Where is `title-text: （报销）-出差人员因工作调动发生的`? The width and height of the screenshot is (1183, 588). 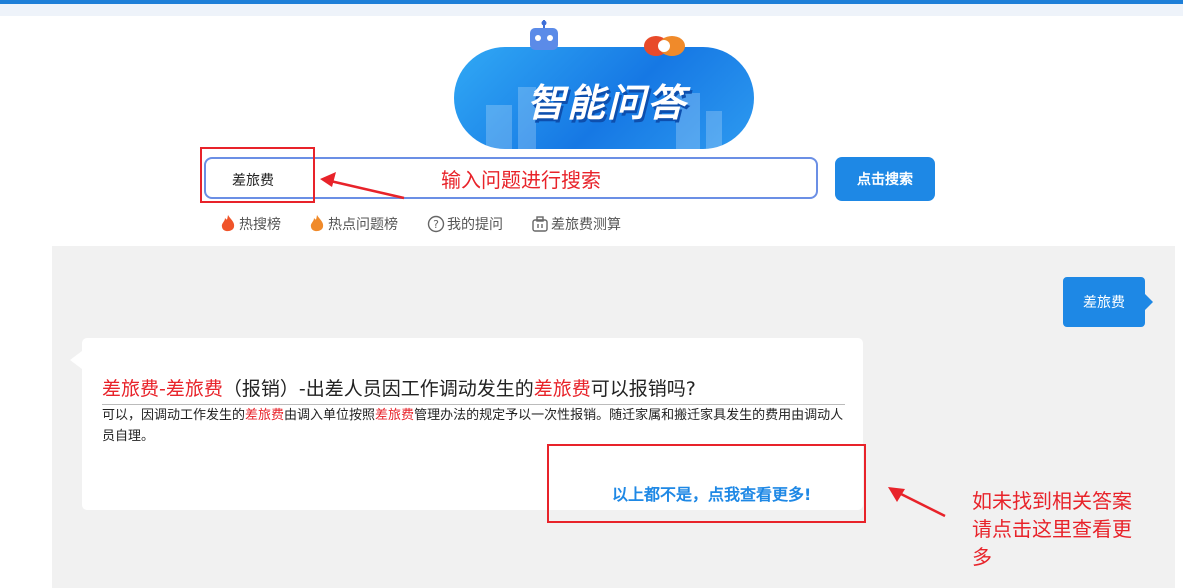
title-text: （报销）-出差人员因工作调动发生的 is located at coordinates (378, 389).